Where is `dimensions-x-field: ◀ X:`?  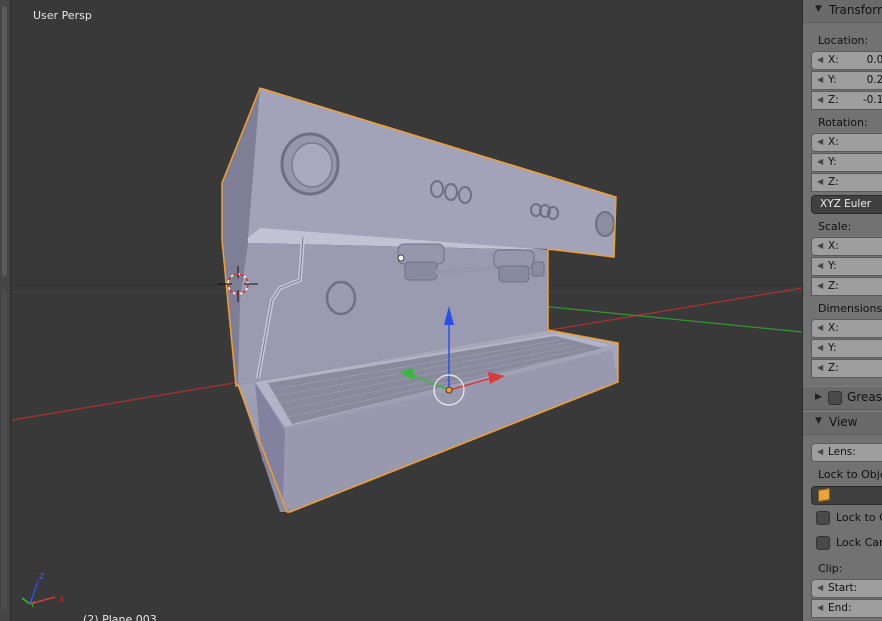 dimensions-x-field: ◀ X: is located at coordinates (846, 328).